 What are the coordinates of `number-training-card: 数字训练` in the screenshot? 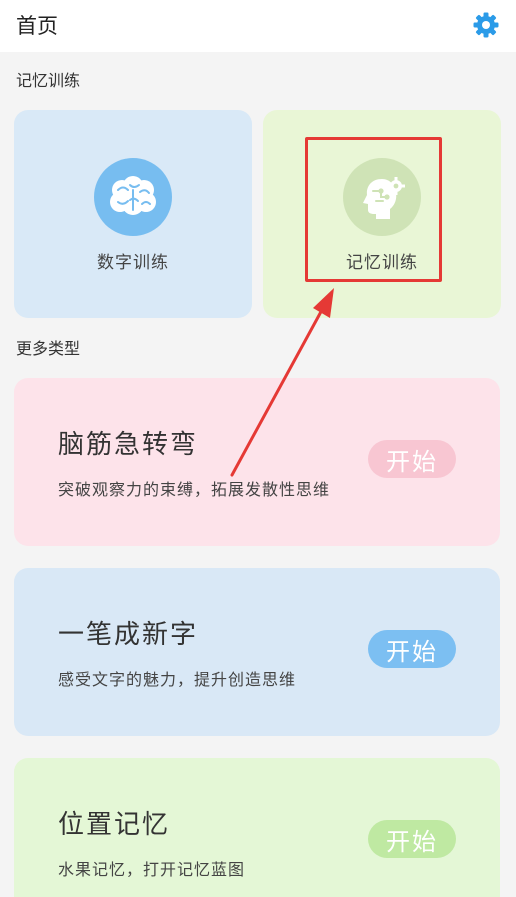 It's located at (133, 214).